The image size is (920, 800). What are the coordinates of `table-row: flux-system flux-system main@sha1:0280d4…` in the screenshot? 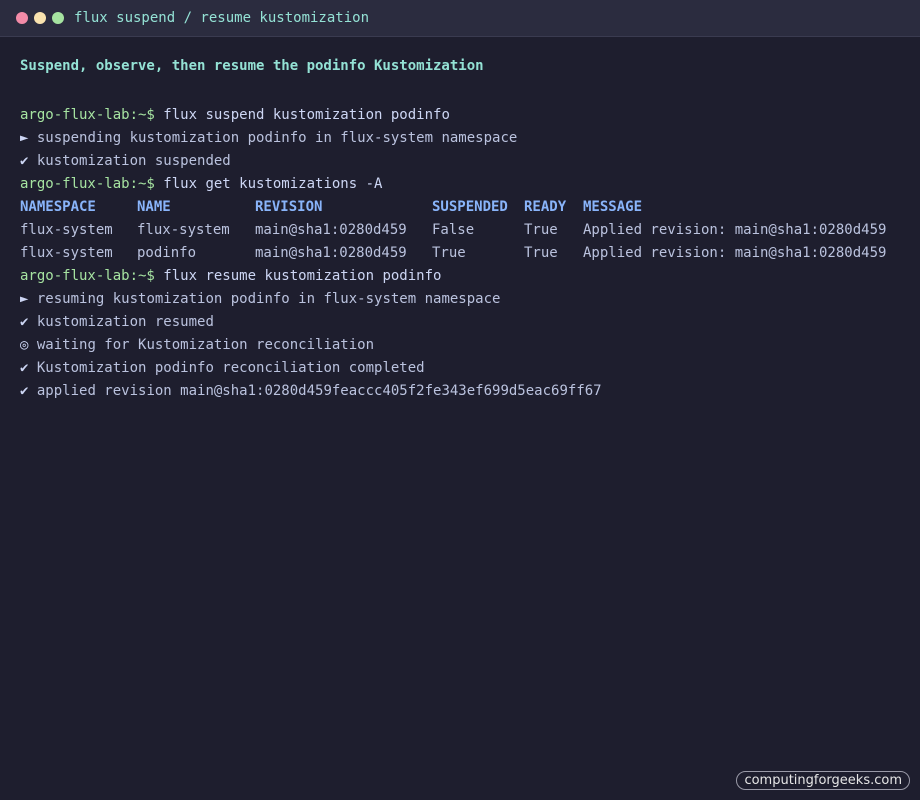 It's located at (460, 230).